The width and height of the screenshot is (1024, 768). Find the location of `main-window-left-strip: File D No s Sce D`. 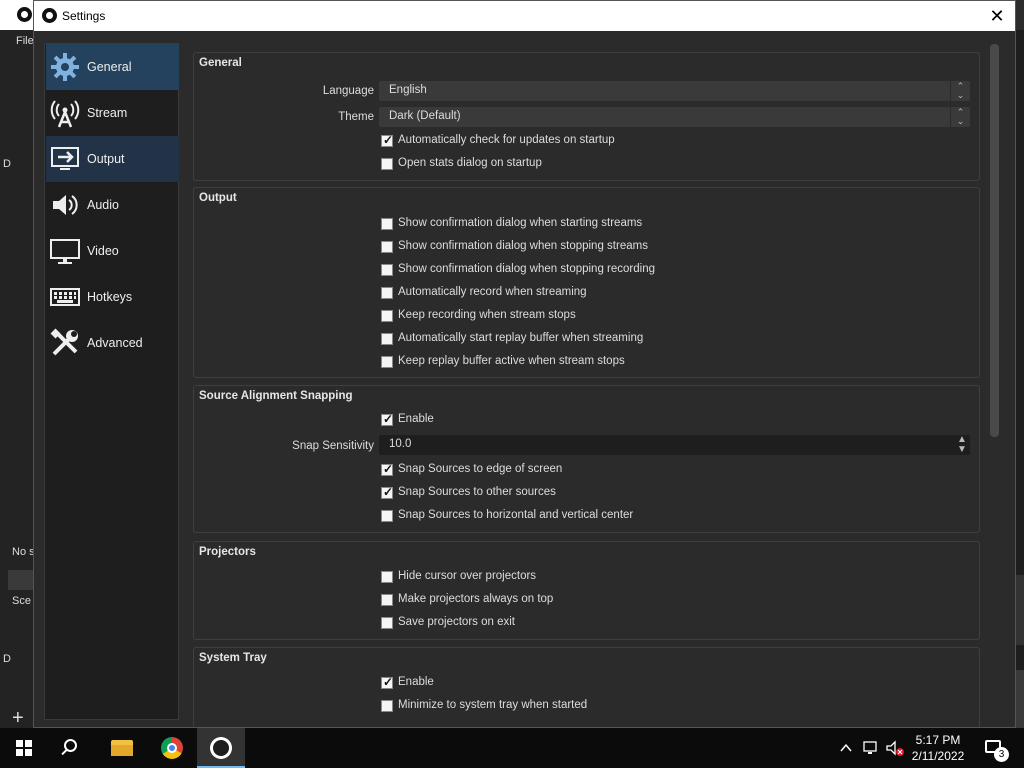

main-window-left-strip: File D No s Sce D is located at coordinates (17, 379).